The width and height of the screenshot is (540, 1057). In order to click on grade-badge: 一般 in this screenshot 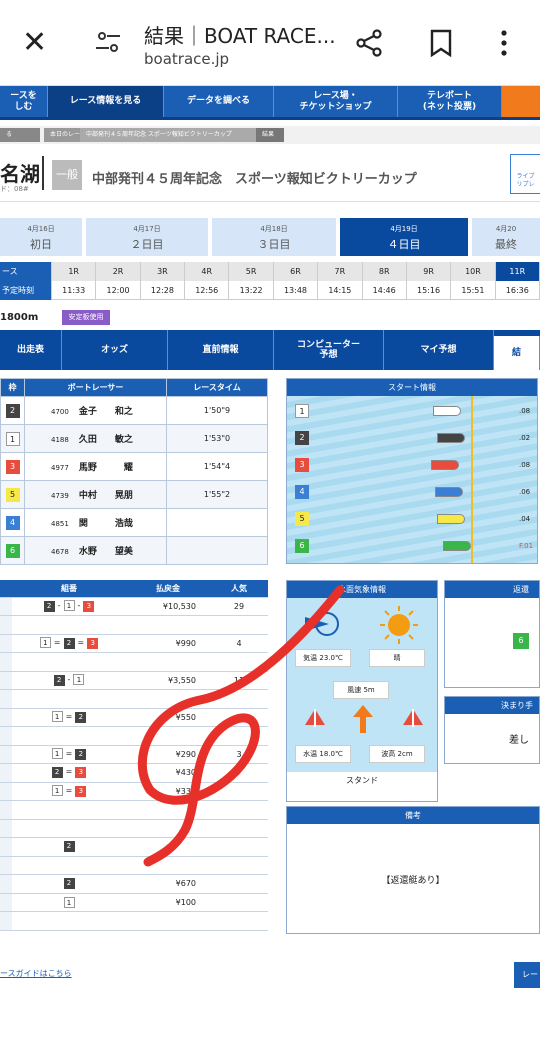, I will do `click(67, 175)`.